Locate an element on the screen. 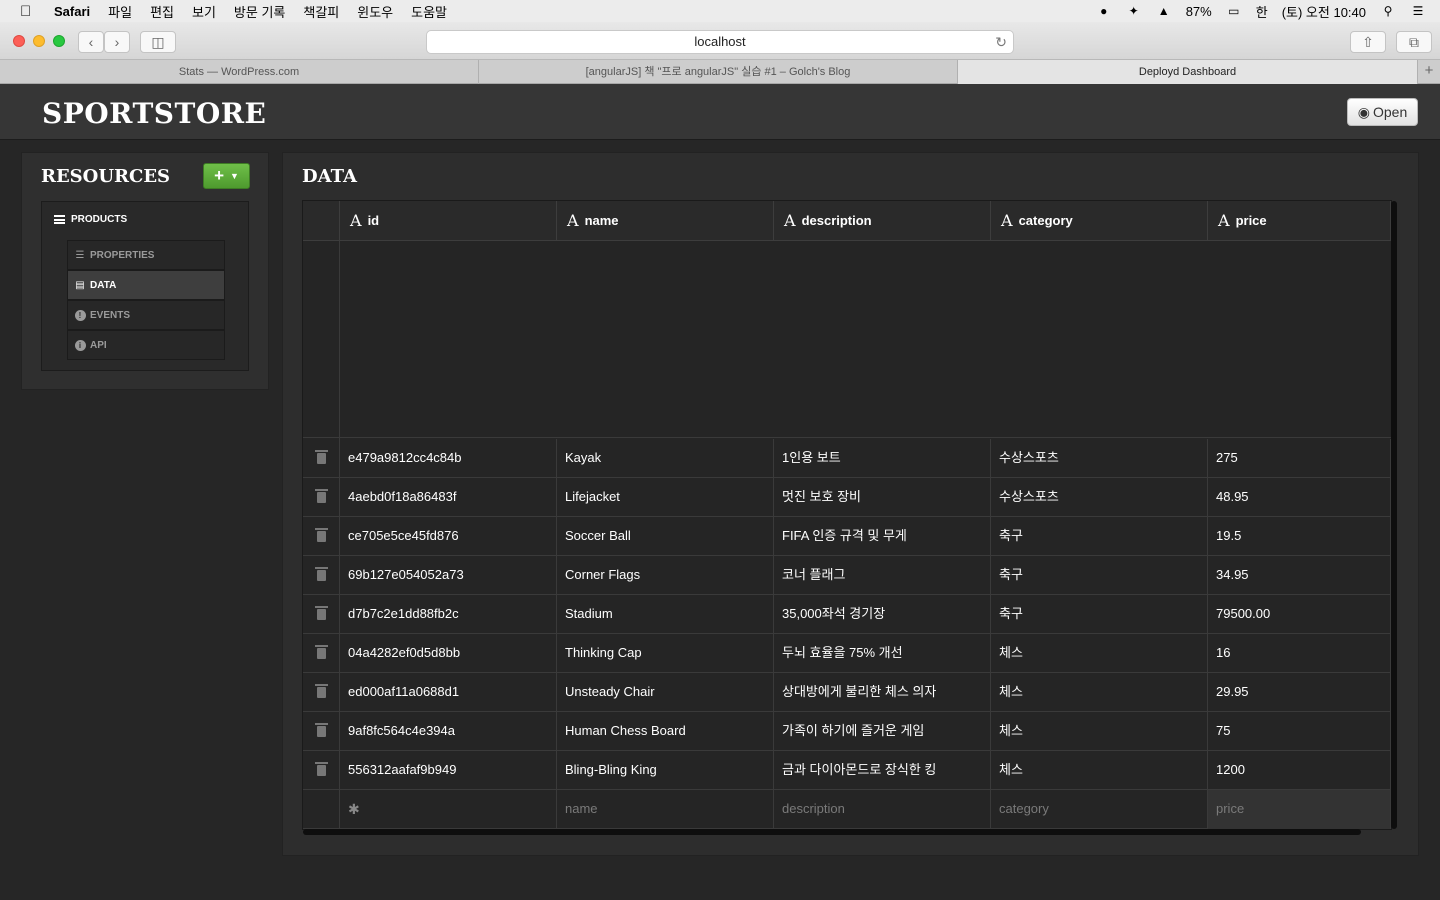  cell-id: 04a4282ef0d5d8bb is located at coordinates (448, 653).